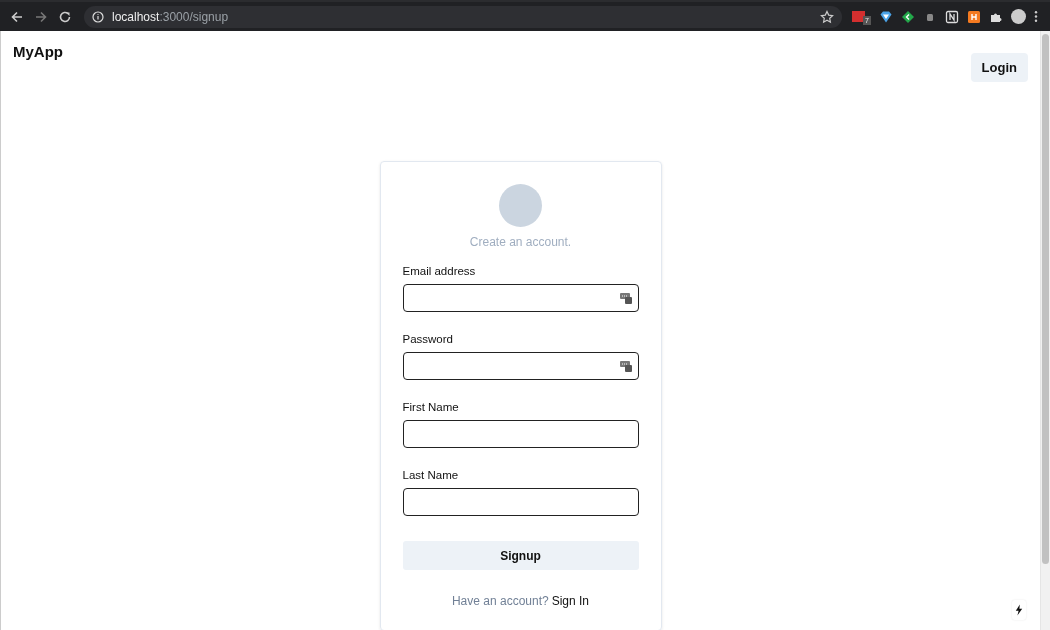 Image resolution: width=1050 pixels, height=630 pixels. I want to click on address-bar: localhost:3000/signup, so click(463, 16).